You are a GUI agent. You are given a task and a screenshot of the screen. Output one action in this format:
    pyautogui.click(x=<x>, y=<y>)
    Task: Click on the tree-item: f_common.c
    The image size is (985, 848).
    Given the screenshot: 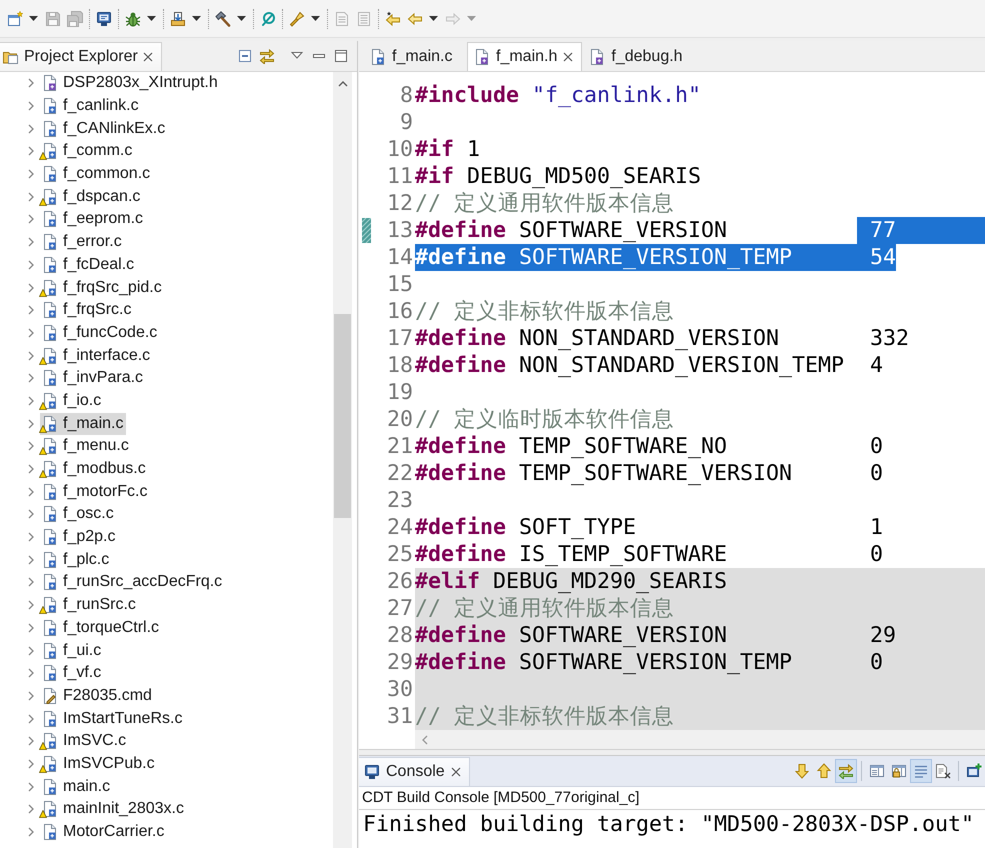 What is the action you would take?
    pyautogui.click(x=97, y=174)
    